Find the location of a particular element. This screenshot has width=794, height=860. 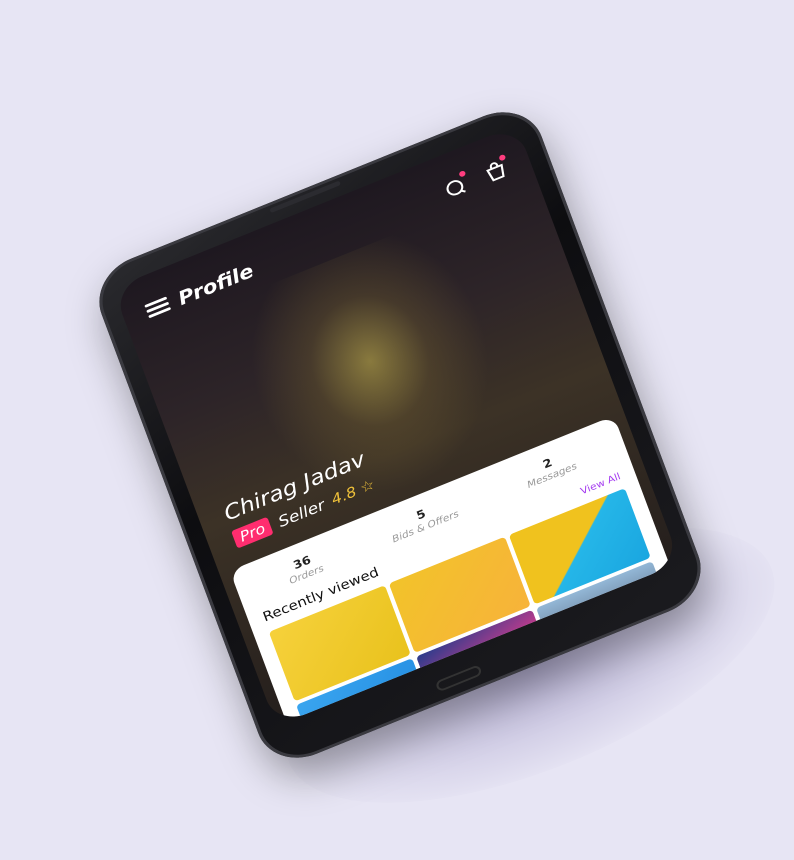

stat-messages: 2 Messages is located at coordinates (550, 469).